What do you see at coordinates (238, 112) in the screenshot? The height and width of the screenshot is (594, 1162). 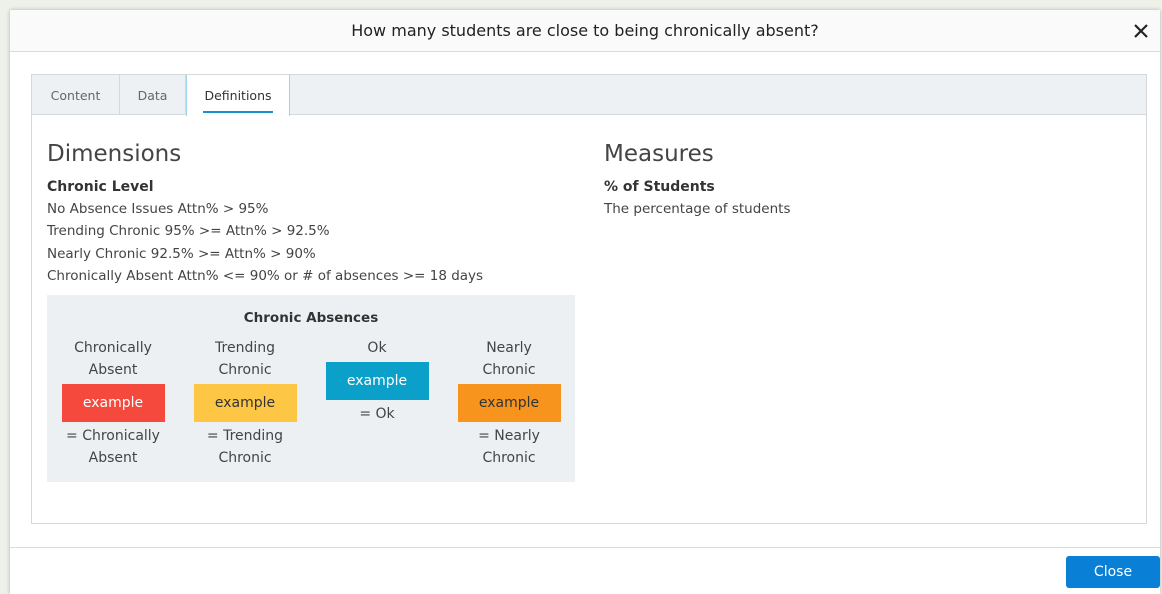 I see `active-tab-indicator` at bounding box center [238, 112].